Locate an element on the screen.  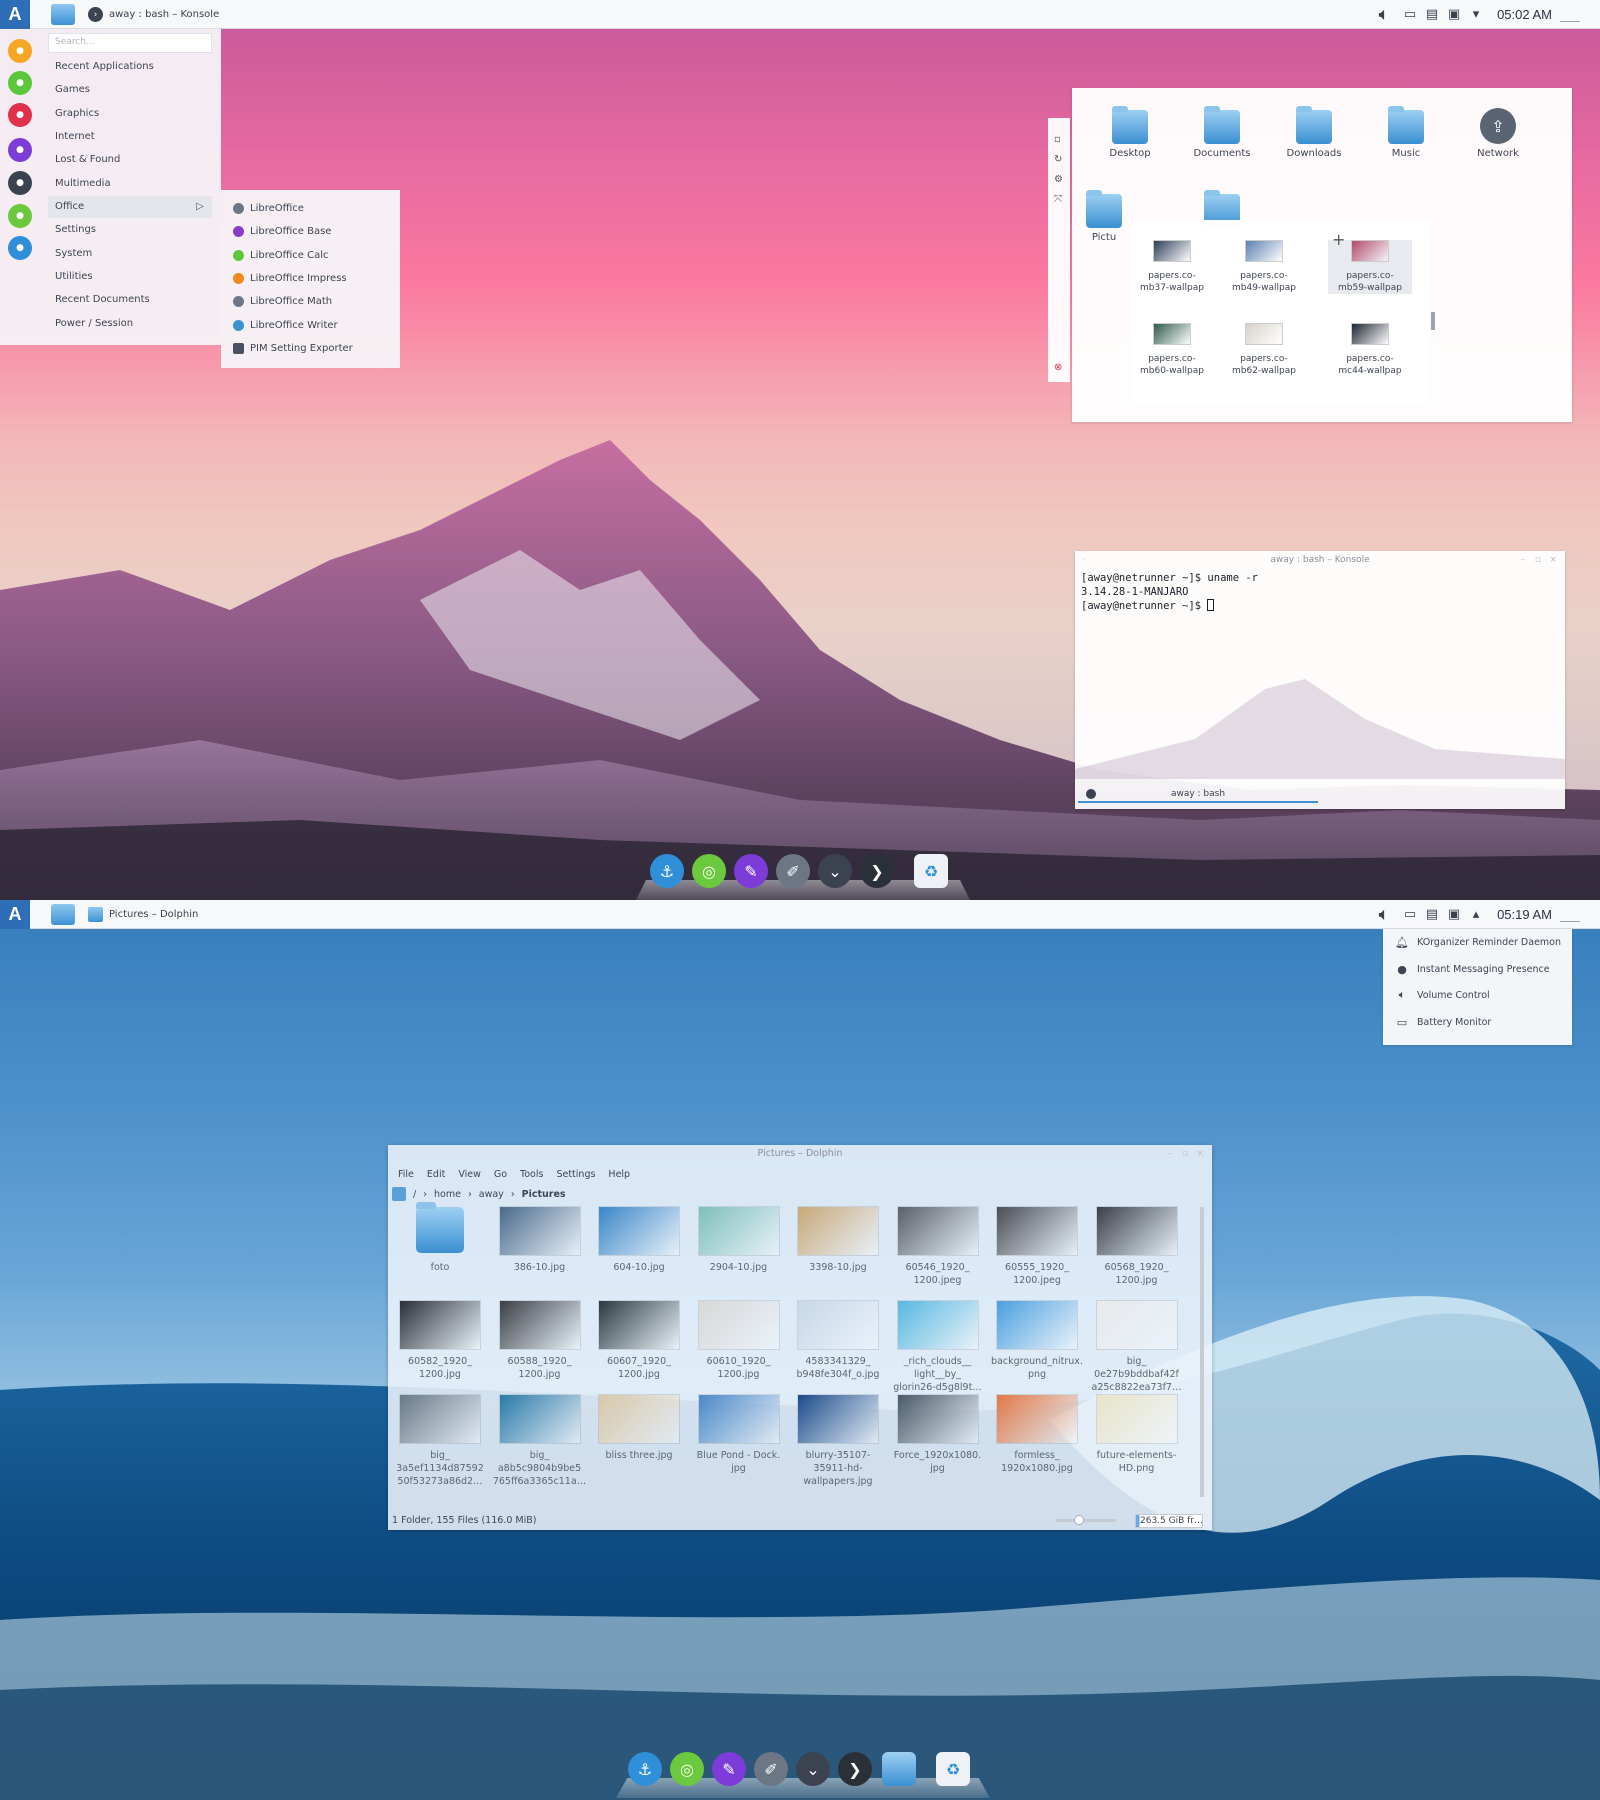
tray-item-instant-messaging: ● Instant Messaging Presence is located at coordinates (1472, 969).